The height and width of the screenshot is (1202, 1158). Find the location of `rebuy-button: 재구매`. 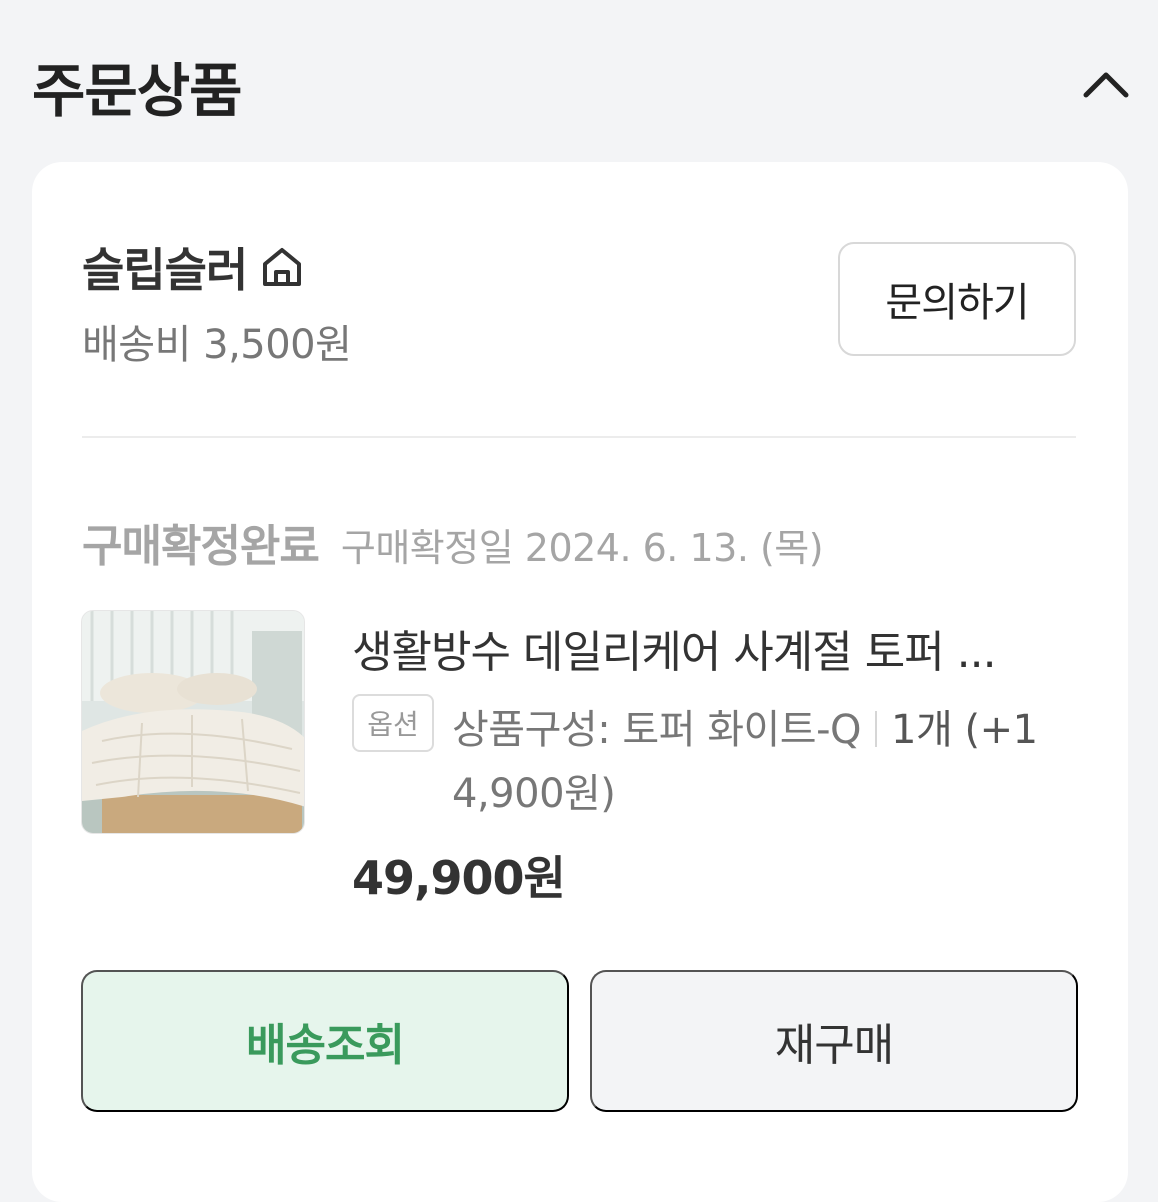

rebuy-button: 재구매 is located at coordinates (834, 1041).